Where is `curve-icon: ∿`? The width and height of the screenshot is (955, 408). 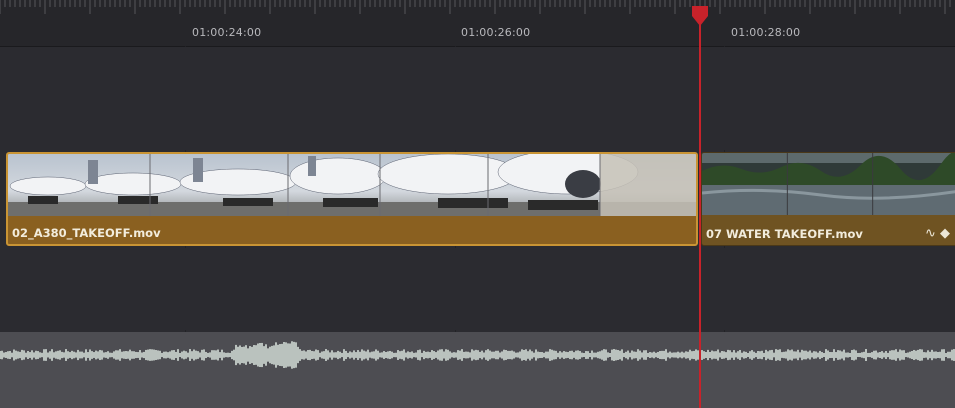
curve-icon: ∿ is located at coordinates (930, 233).